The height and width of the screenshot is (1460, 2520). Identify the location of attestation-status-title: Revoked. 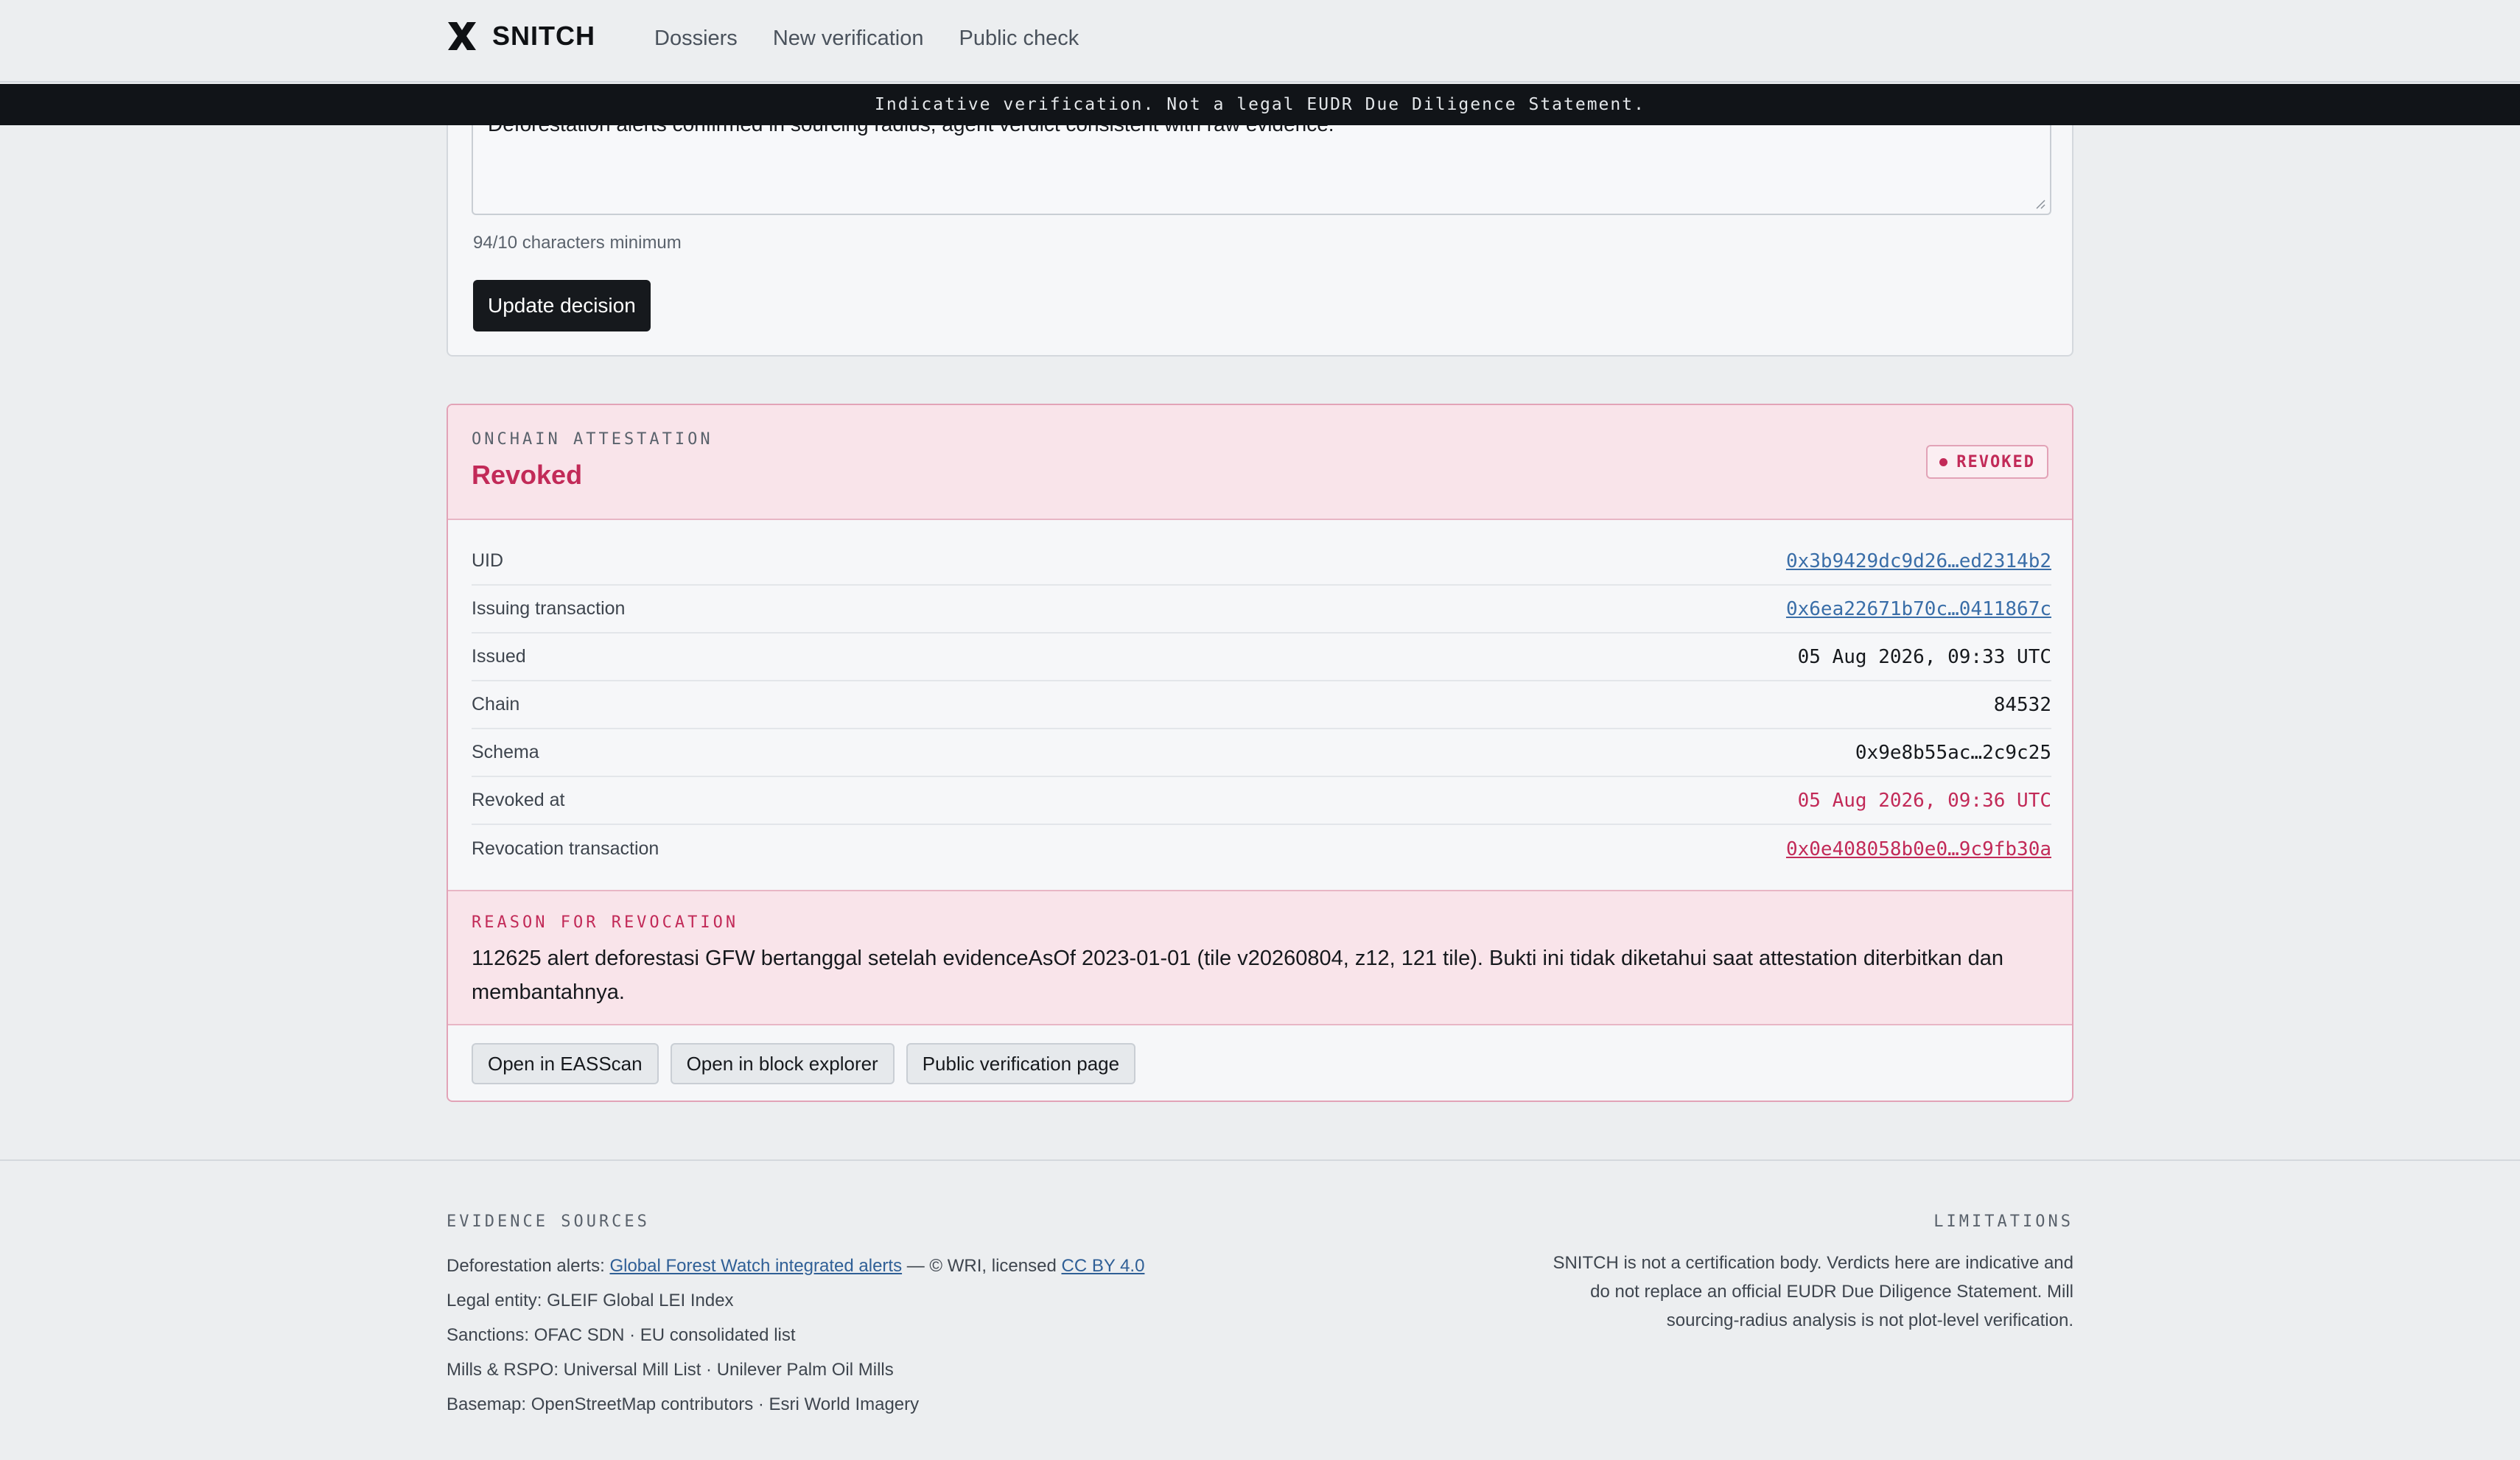
(527, 475).